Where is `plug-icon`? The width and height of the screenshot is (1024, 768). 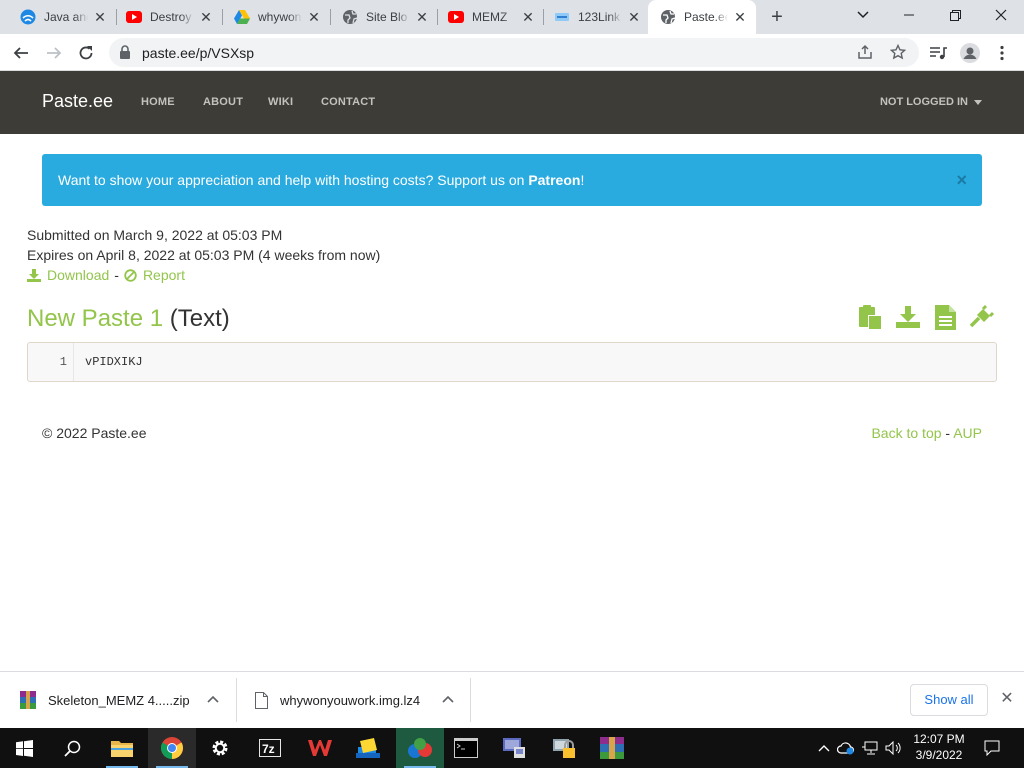
plug-icon is located at coordinates (982, 316).